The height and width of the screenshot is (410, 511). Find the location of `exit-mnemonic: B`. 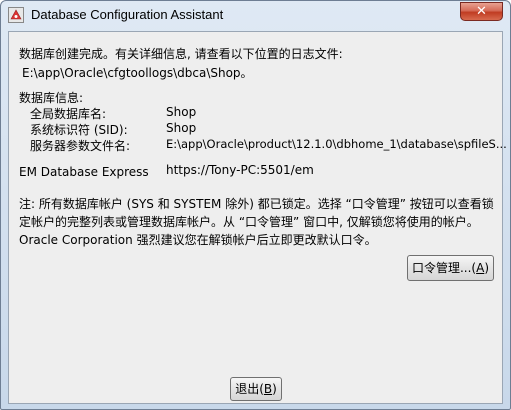

exit-mnemonic: B is located at coordinates (268, 389).